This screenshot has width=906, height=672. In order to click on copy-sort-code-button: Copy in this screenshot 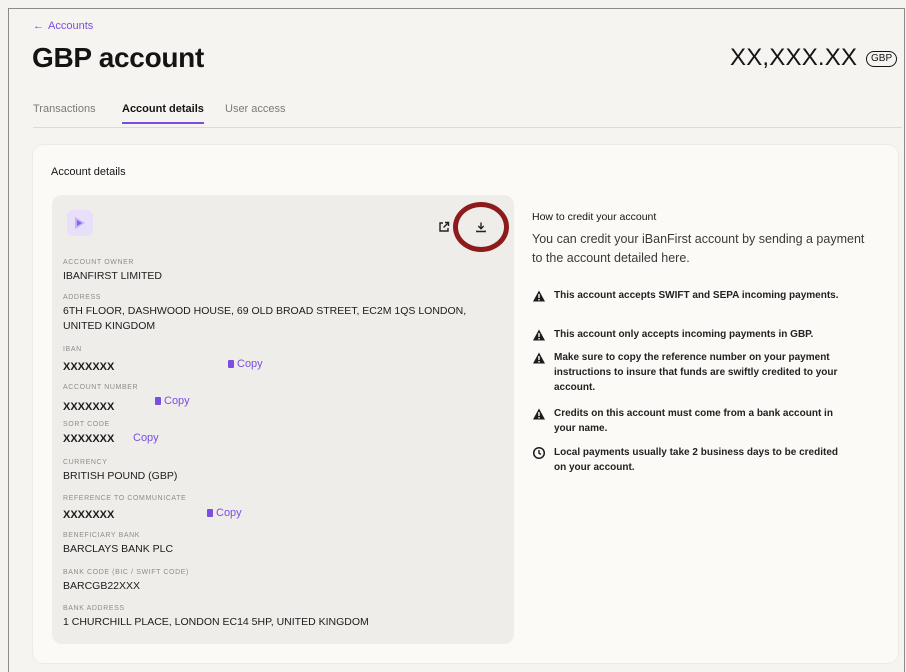, I will do `click(146, 438)`.